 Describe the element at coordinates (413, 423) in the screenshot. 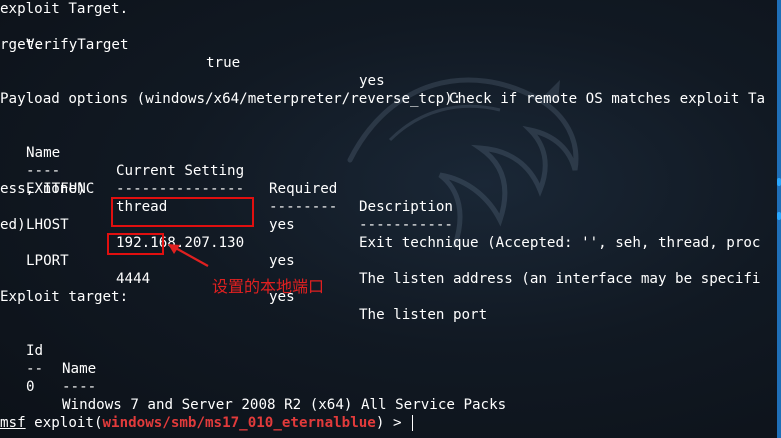

I see `text-cursor` at that location.